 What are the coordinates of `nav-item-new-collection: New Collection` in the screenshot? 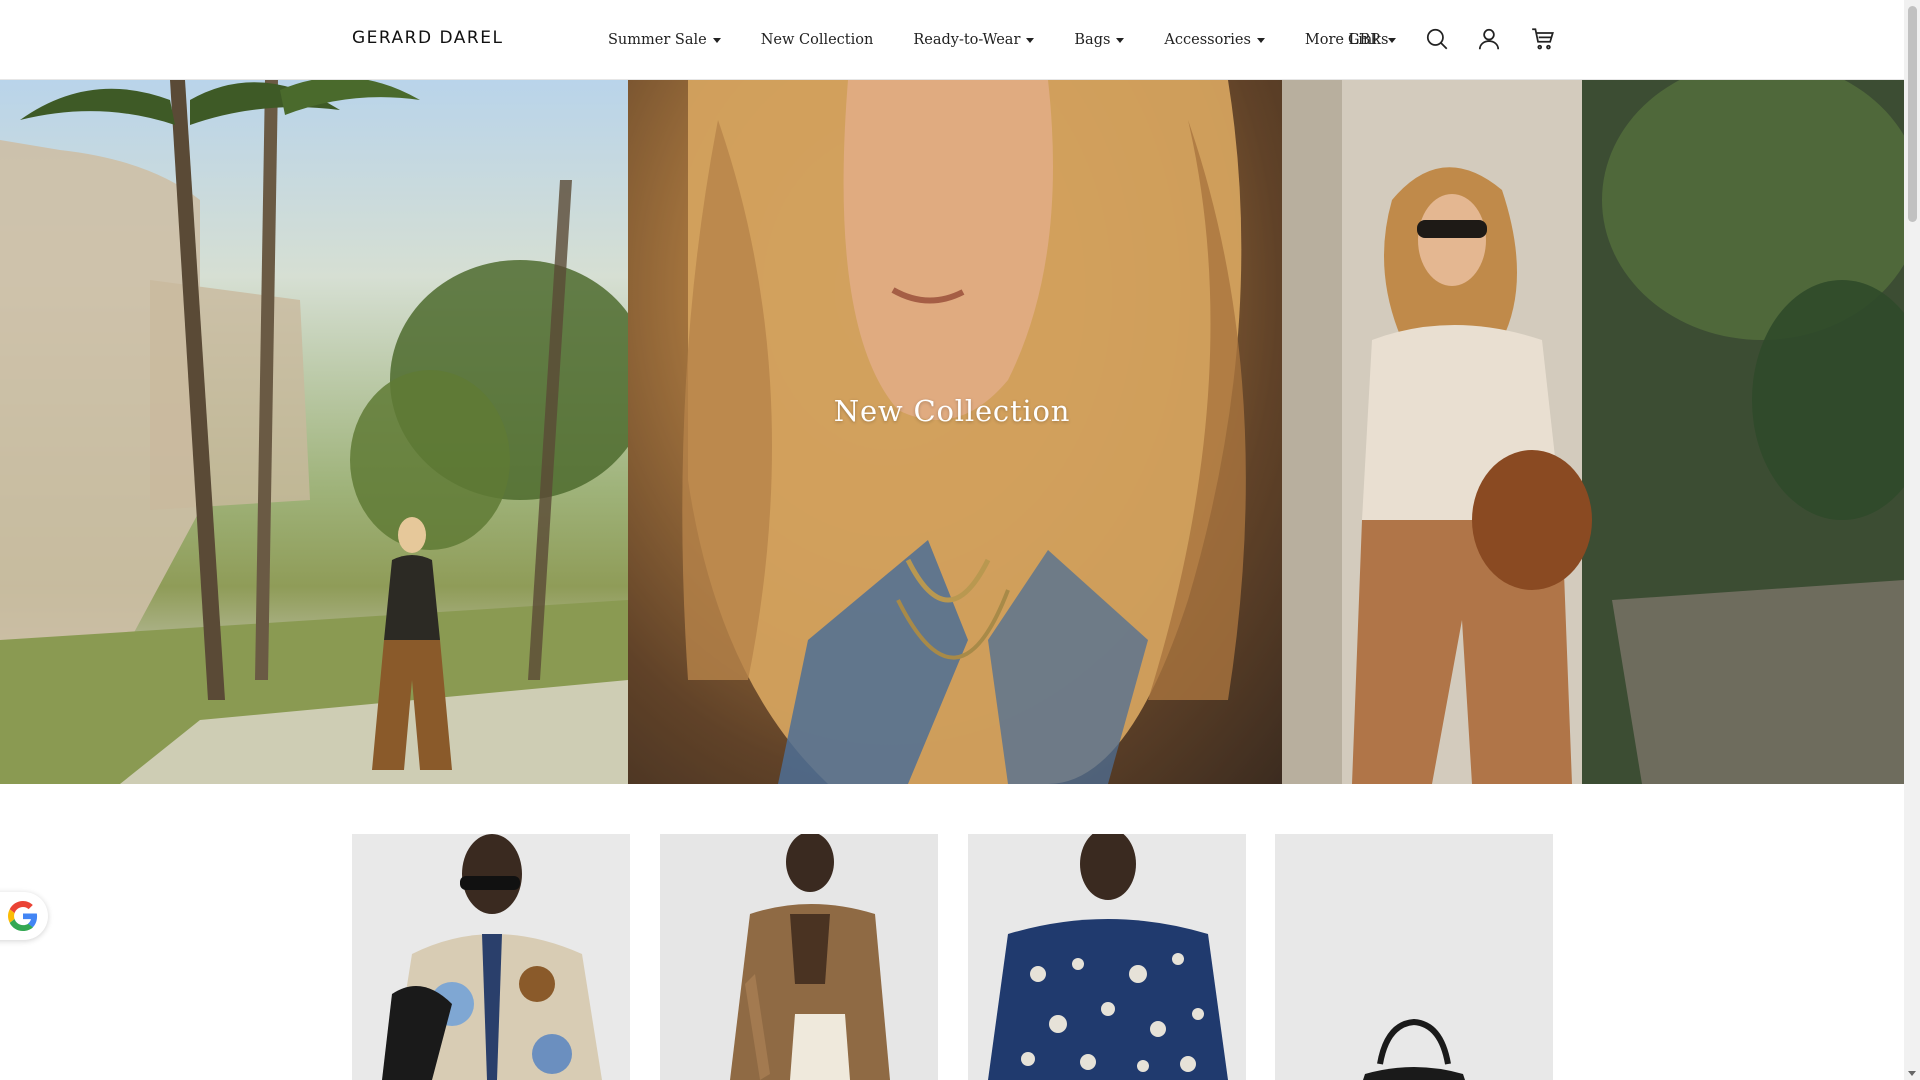 It's located at (817, 40).